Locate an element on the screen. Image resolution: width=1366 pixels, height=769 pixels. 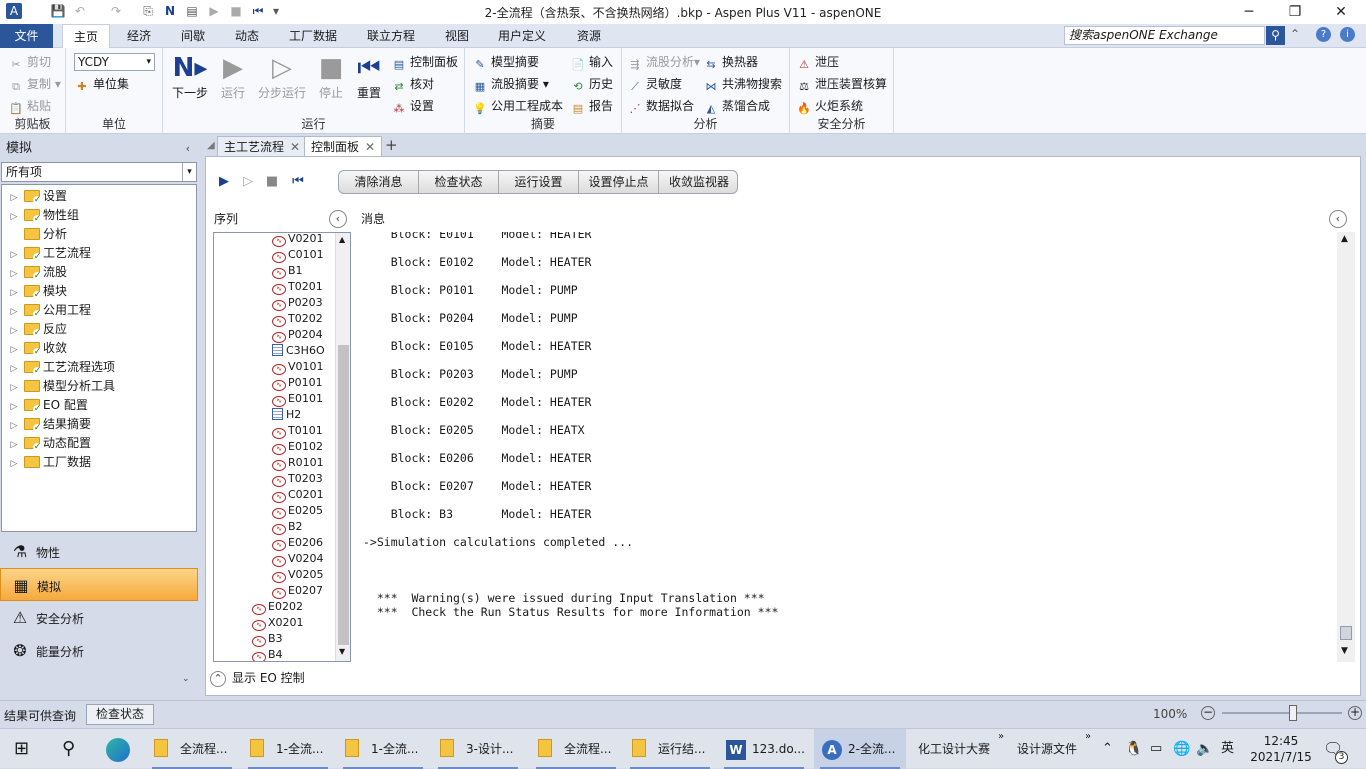
tree-item: ▷收敛 is located at coordinates (37, 348).